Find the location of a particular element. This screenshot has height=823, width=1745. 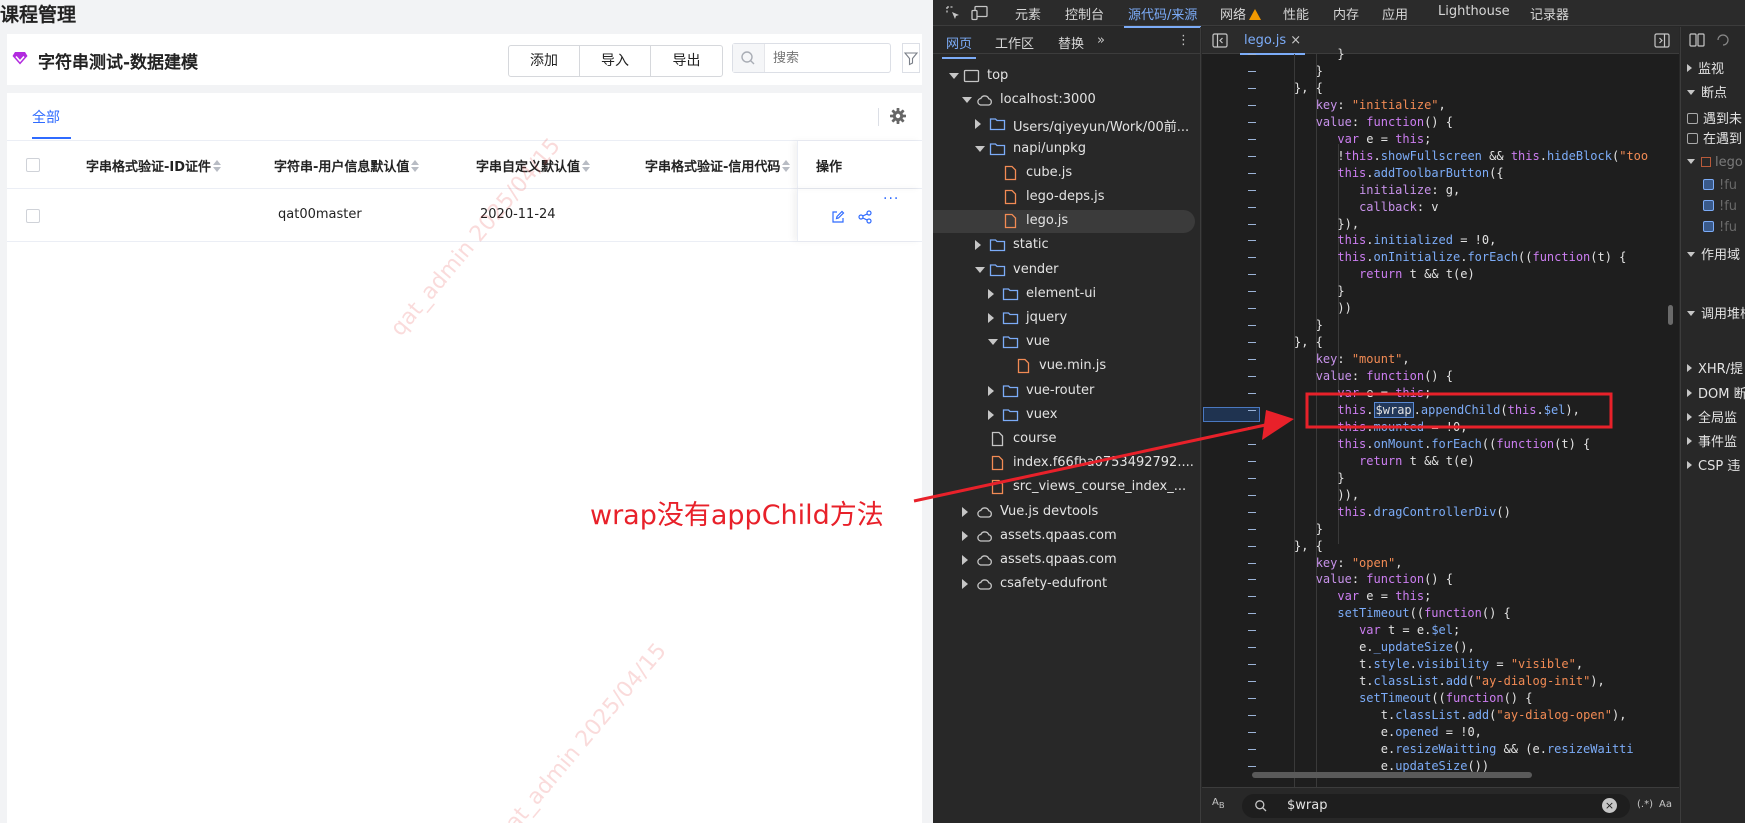

code-line: e.opened = !0, is located at coordinates (1431, 732).